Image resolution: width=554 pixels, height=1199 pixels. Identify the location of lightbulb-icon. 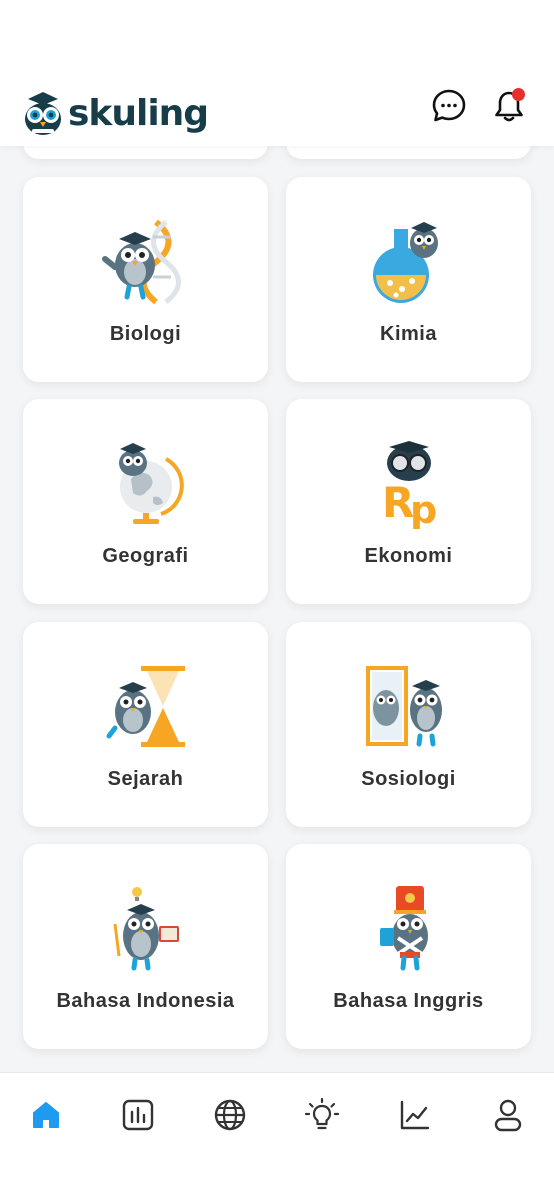
(322, 1113).